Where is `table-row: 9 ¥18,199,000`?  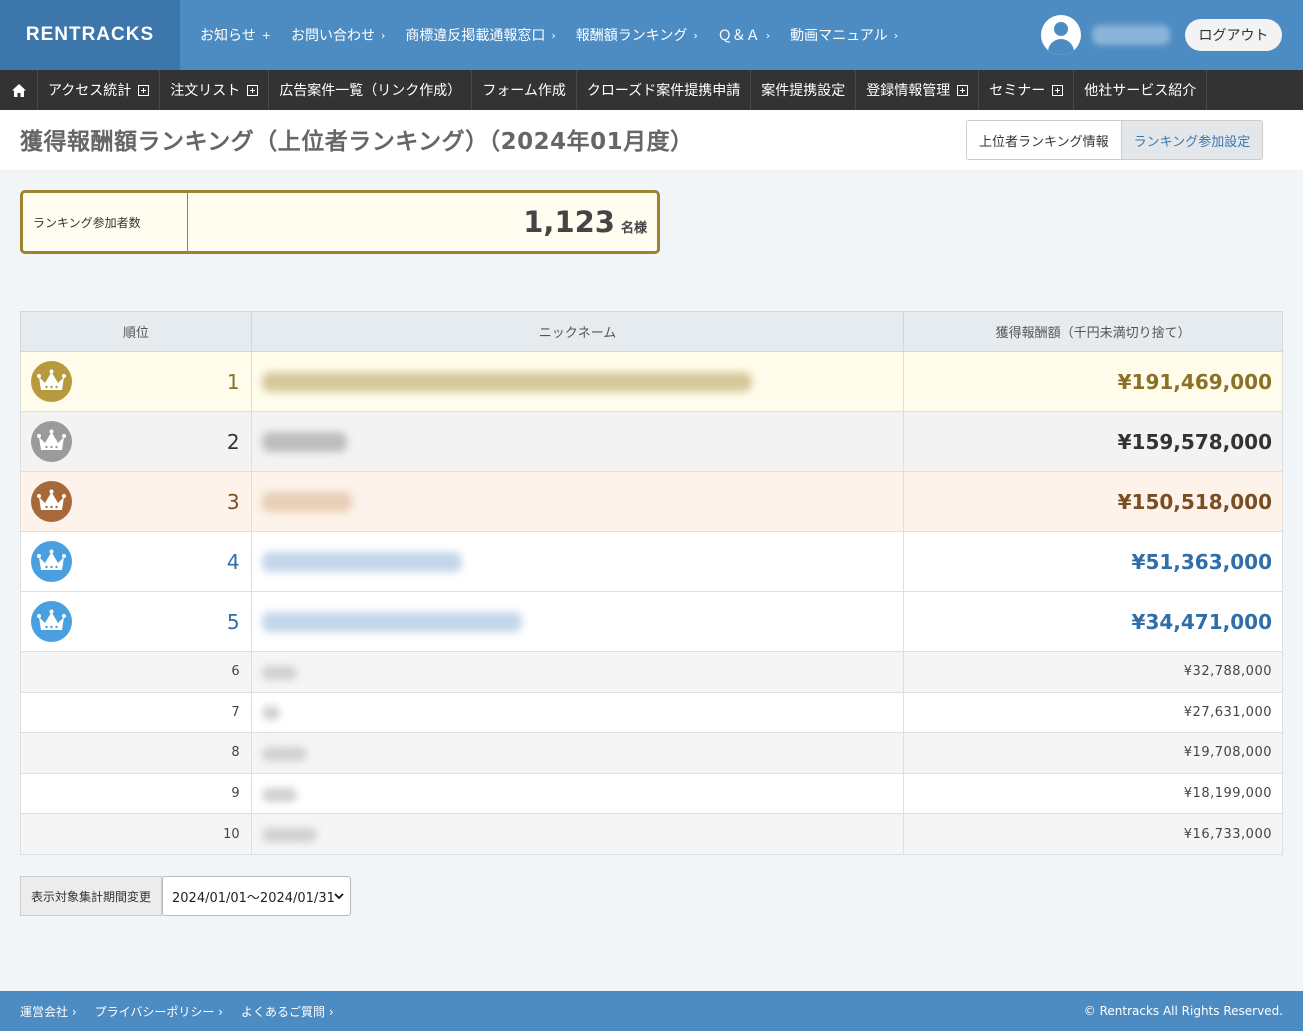
table-row: 9 ¥18,199,000 is located at coordinates (651, 793).